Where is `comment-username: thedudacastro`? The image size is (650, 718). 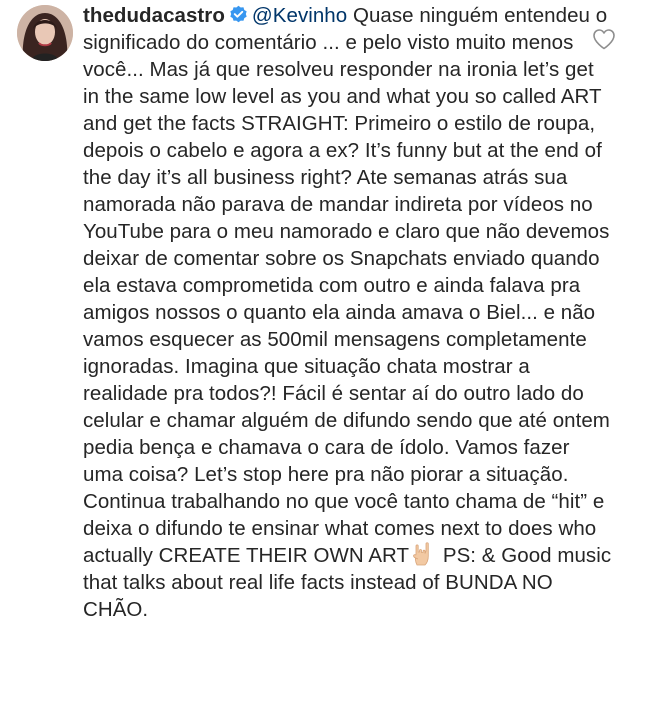 comment-username: thedudacastro is located at coordinates (154, 15).